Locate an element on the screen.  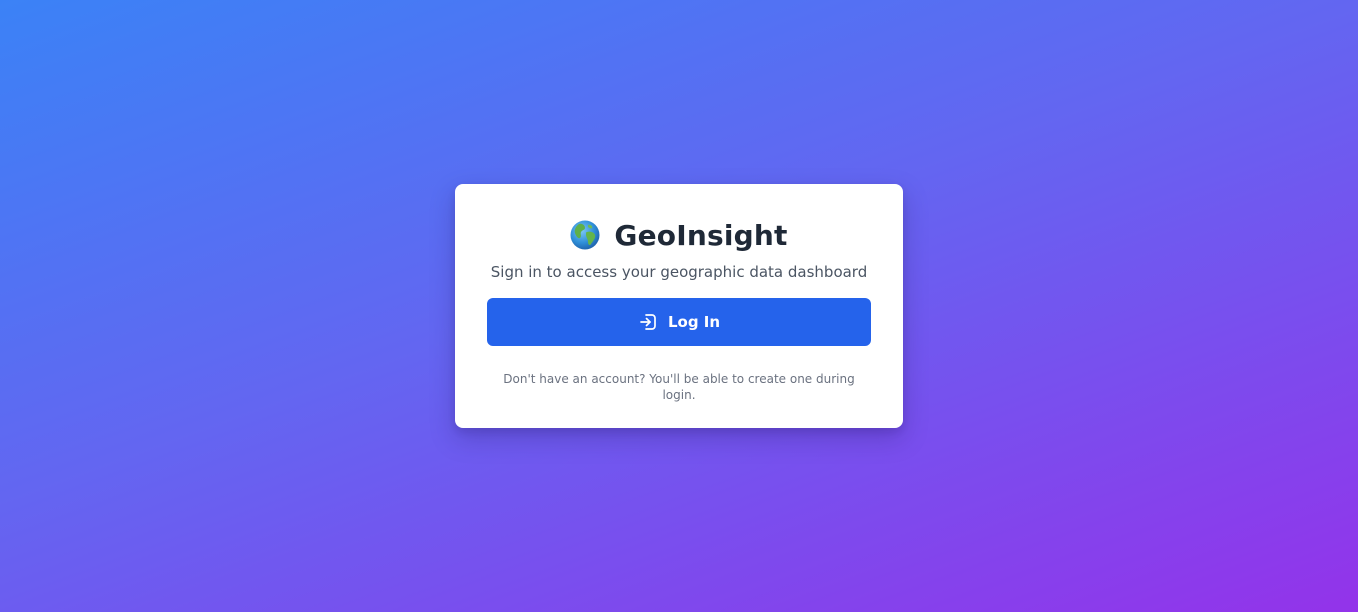
login-icon is located at coordinates (648, 322).